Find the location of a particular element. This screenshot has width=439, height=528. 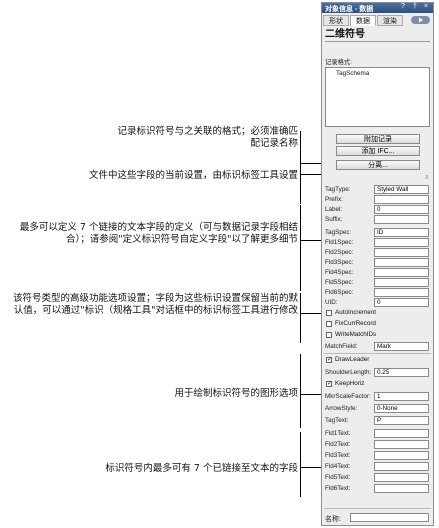

field-label: TagText: is located at coordinates (337, 420).